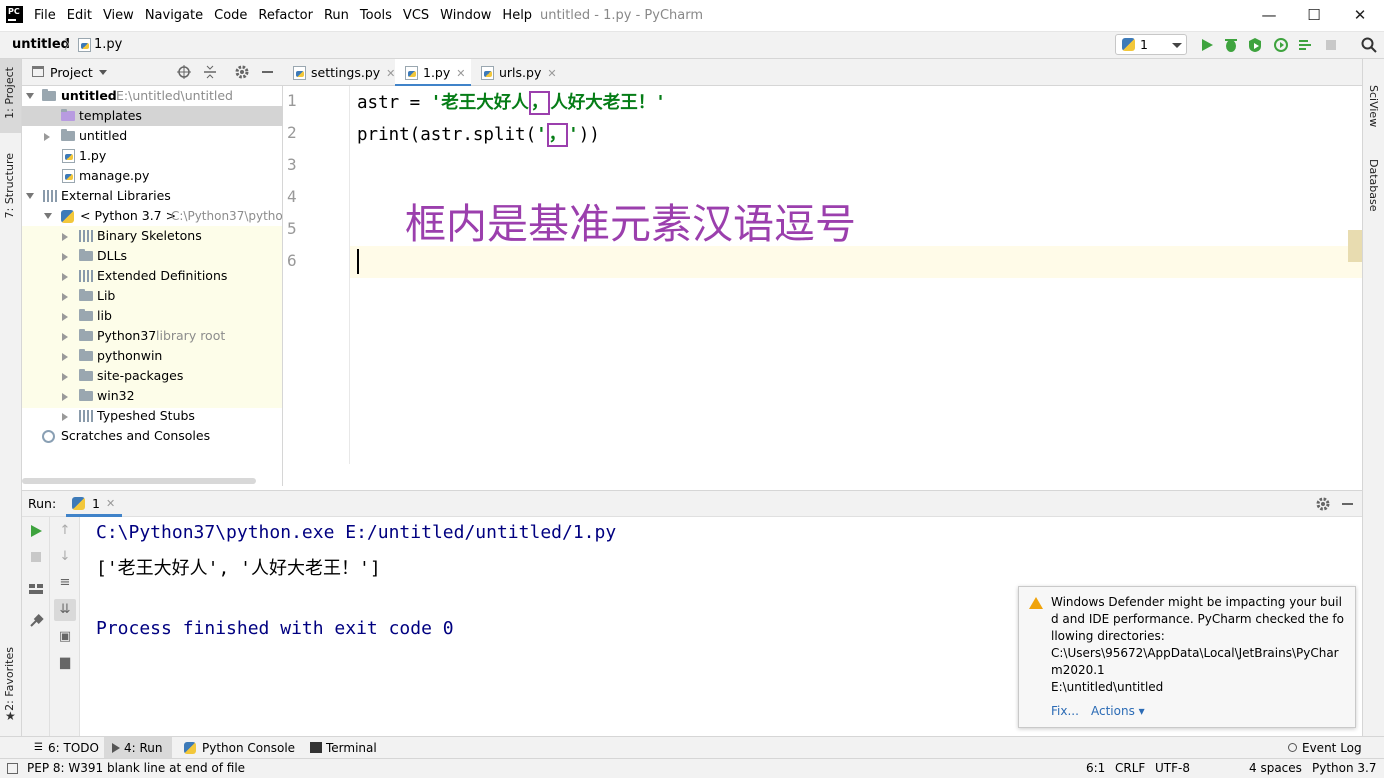 The image size is (1384, 778). I want to click on tool-tab-python-console: Python Console, so click(239, 748).